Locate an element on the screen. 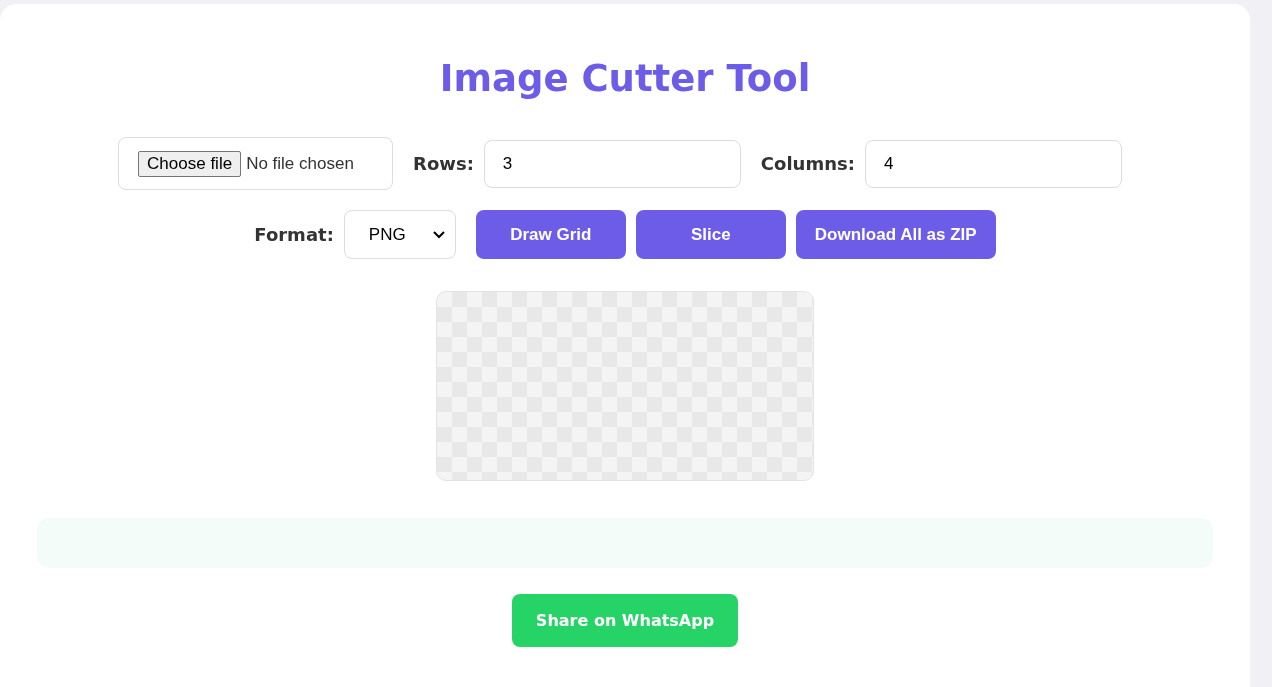 This screenshot has width=1272, height=687. file-input: Choose file No file chosen is located at coordinates (256, 163).